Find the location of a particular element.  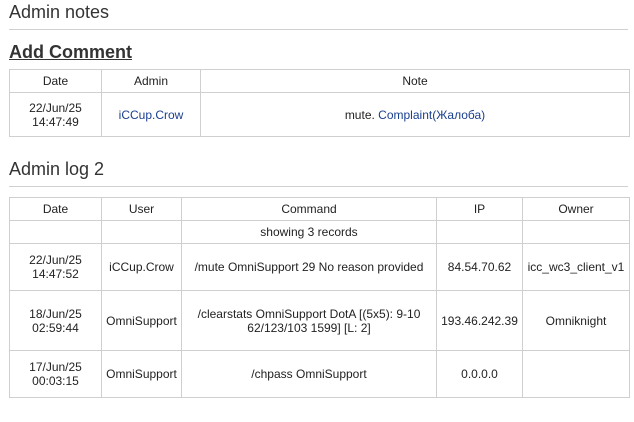

log-date-cell: 18/Jun/25 02:59:44 is located at coordinates (55, 320).